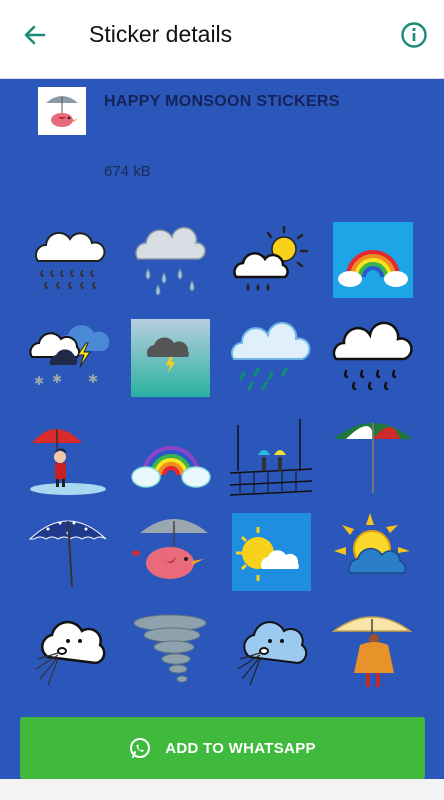  What do you see at coordinates (240, 748) in the screenshot?
I see `add-to-whatsapp-label: ADD TO WHATSAPP` at bounding box center [240, 748].